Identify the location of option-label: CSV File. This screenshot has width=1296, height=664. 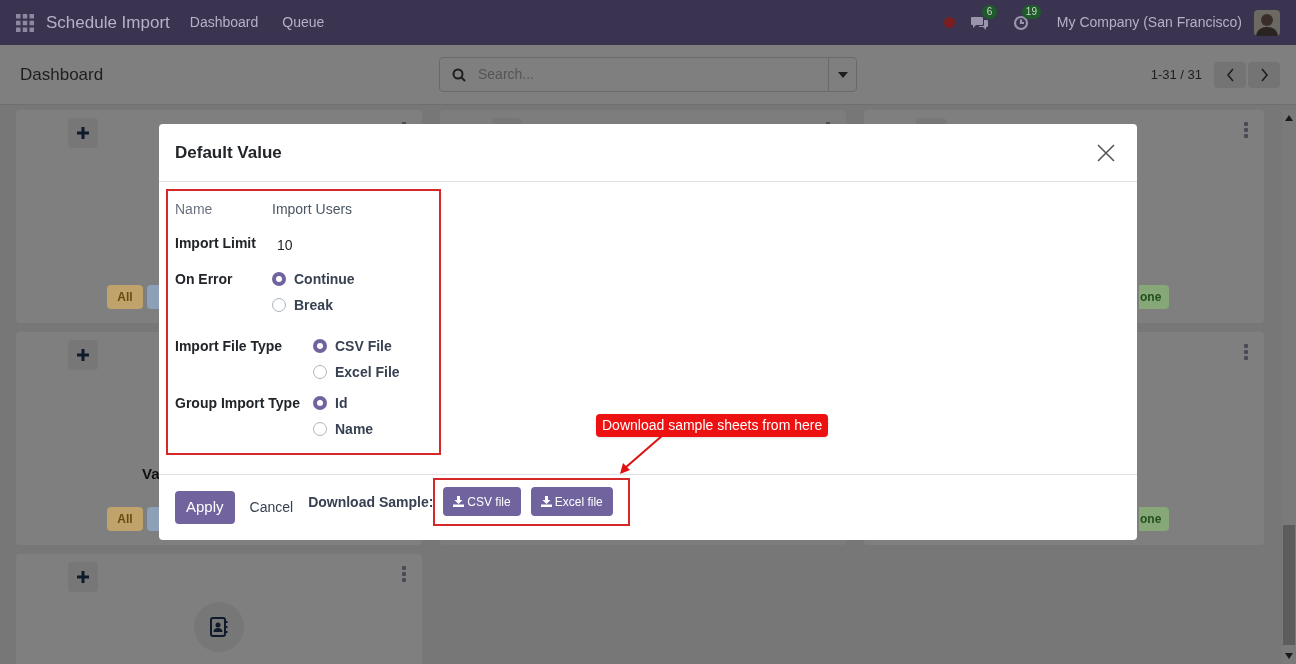
(363, 346).